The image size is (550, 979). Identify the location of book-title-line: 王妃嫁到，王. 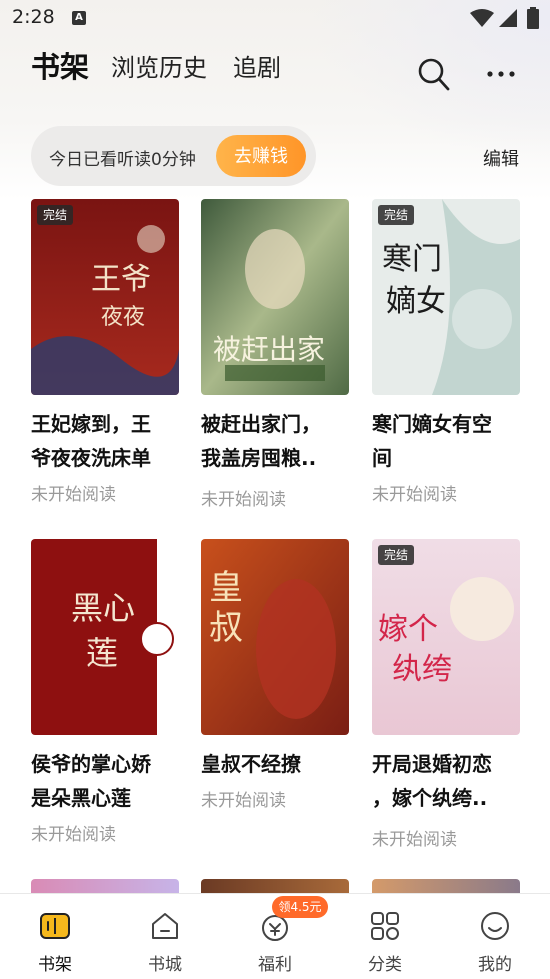
(91, 424).